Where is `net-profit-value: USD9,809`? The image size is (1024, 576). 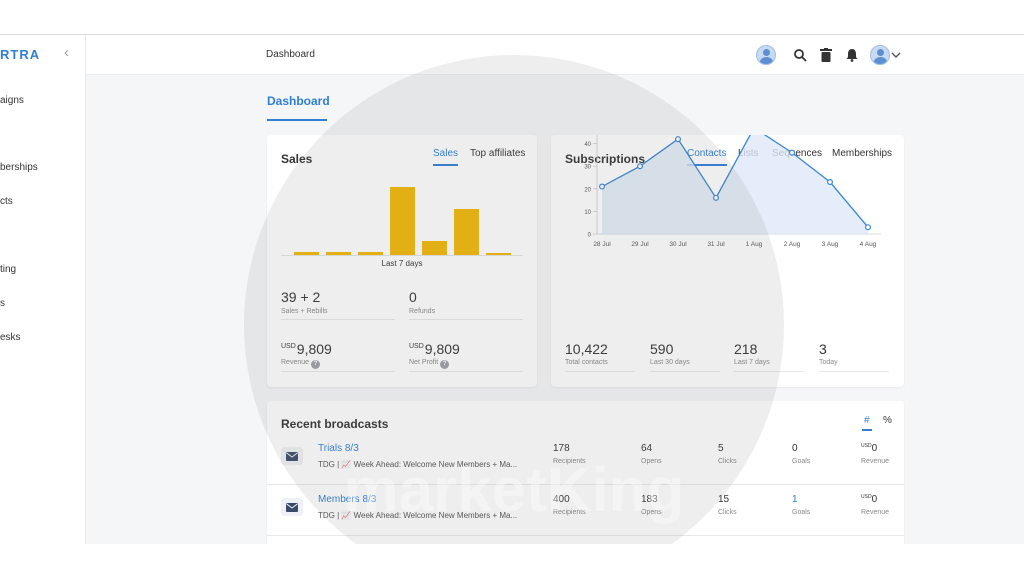
net-profit-value: USD9,809 is located at coordinates (434, 349).